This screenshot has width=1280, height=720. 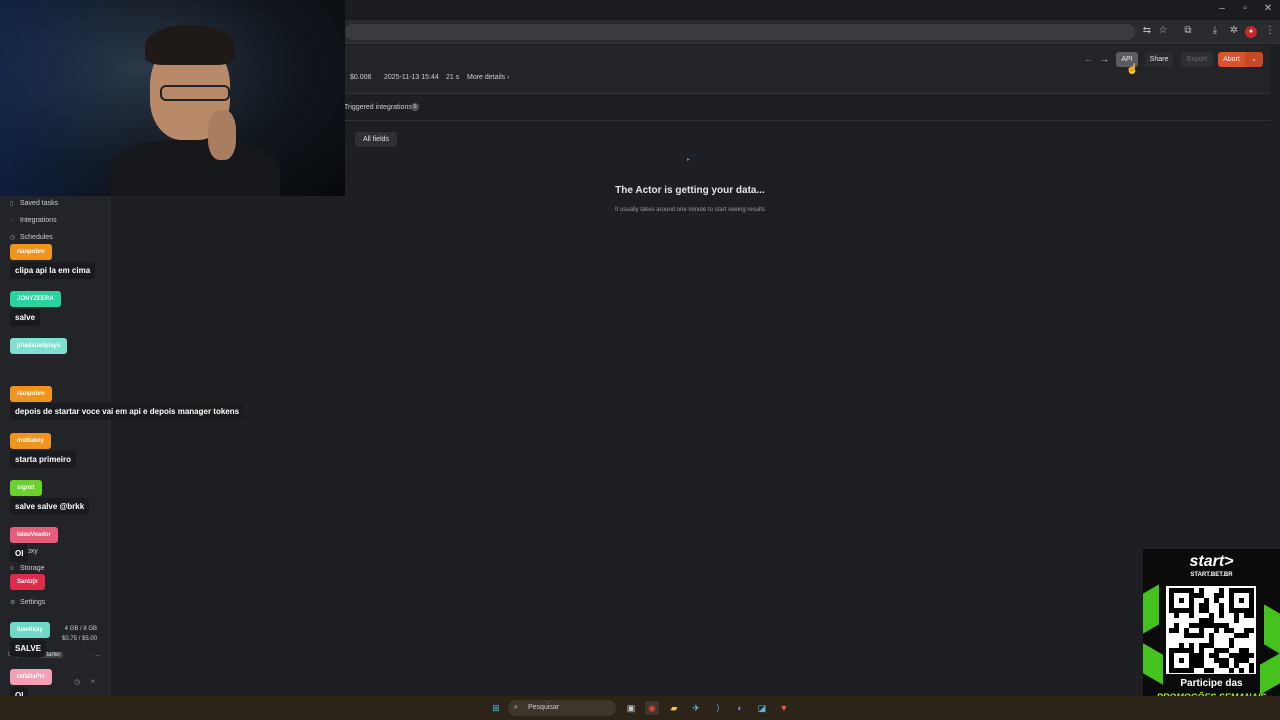 I want to click on sidebar-item-label: Schedules, so click(x=36, y=237).